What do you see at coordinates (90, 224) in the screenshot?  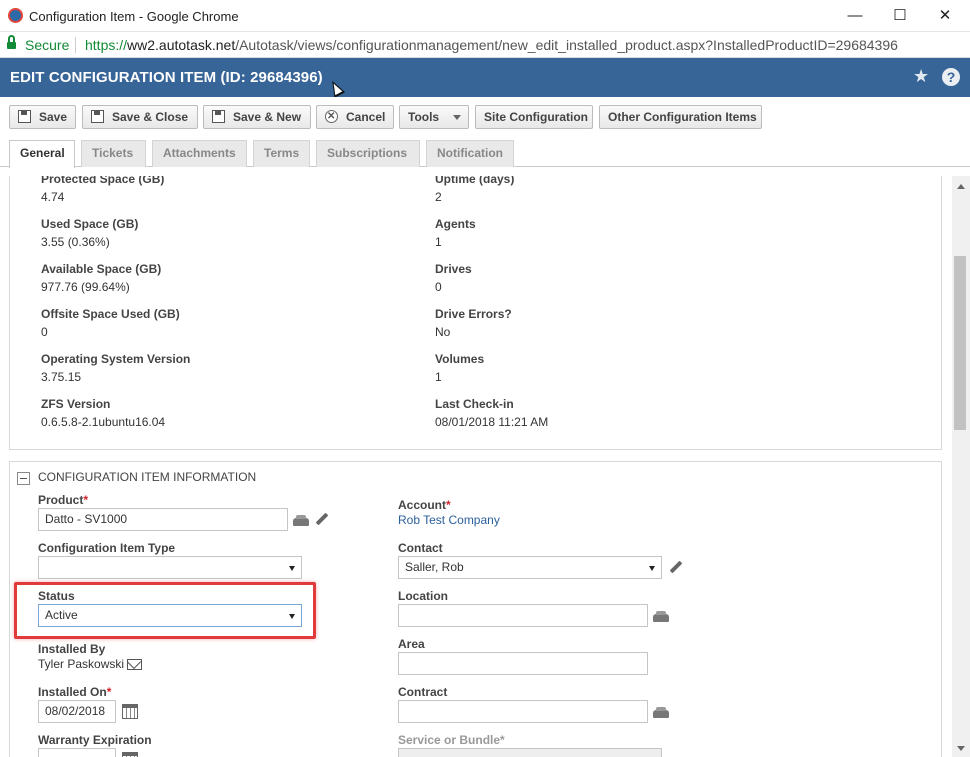 I see `used-space-label: Used Space (GB)` at bounding box center [90, 224].